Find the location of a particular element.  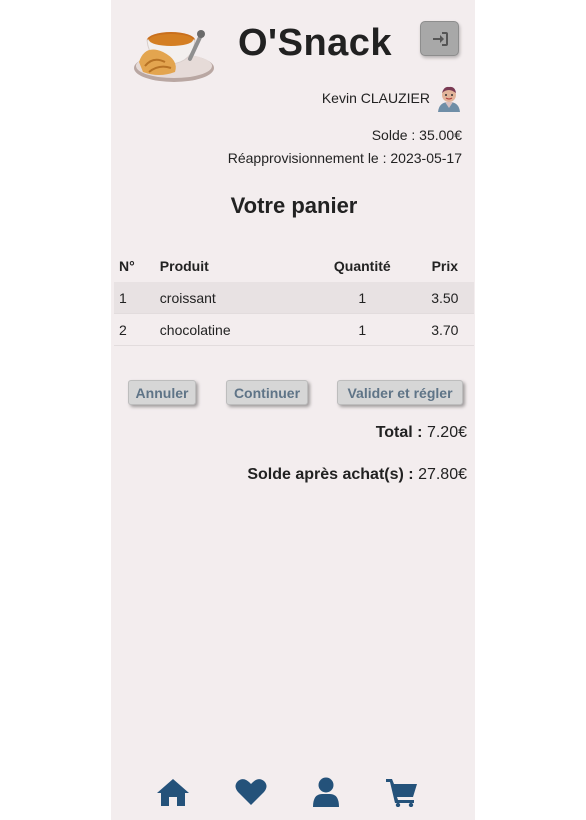

user-avatar-icon is located at coordinates (449, 99).